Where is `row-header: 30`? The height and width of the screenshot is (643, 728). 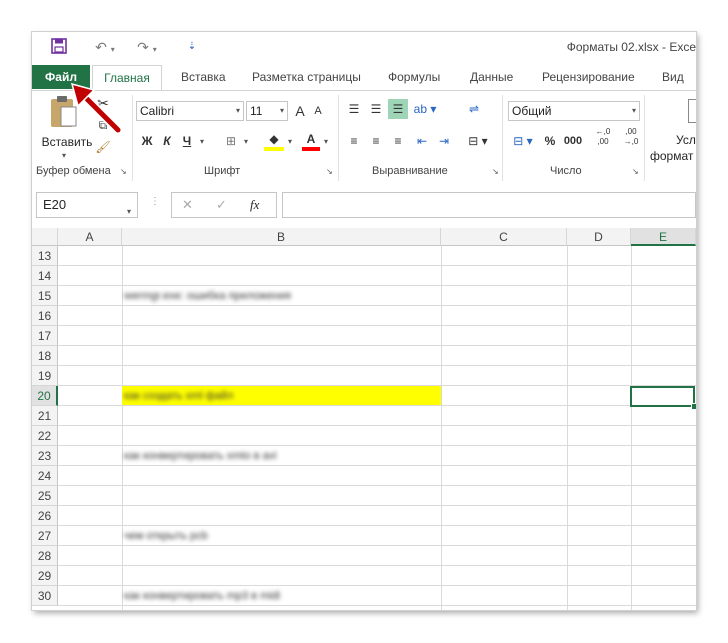 row-header: 30 is located at coordinates (45, 596).